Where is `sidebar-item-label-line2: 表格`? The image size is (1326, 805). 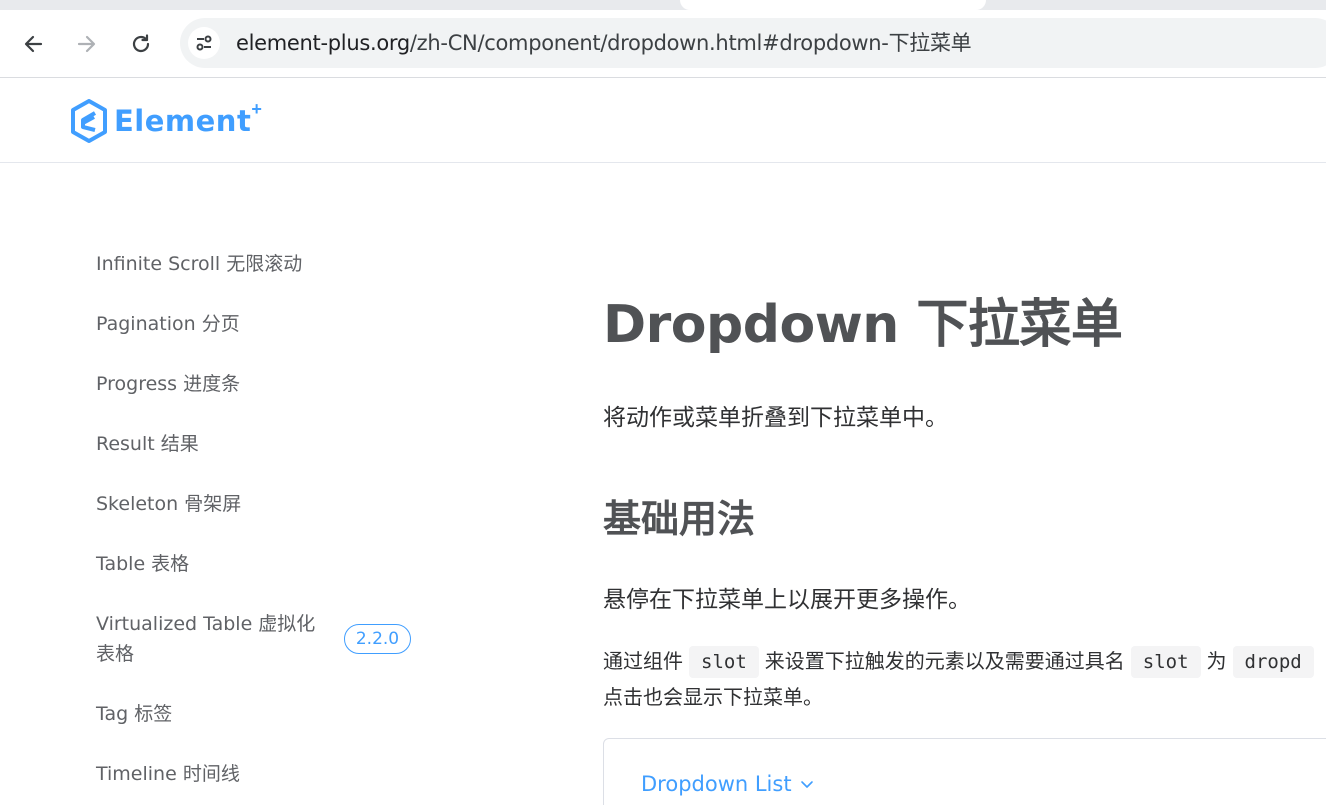
sidebar-item-label-line2: 表格 is located at coordinates (115, 654).